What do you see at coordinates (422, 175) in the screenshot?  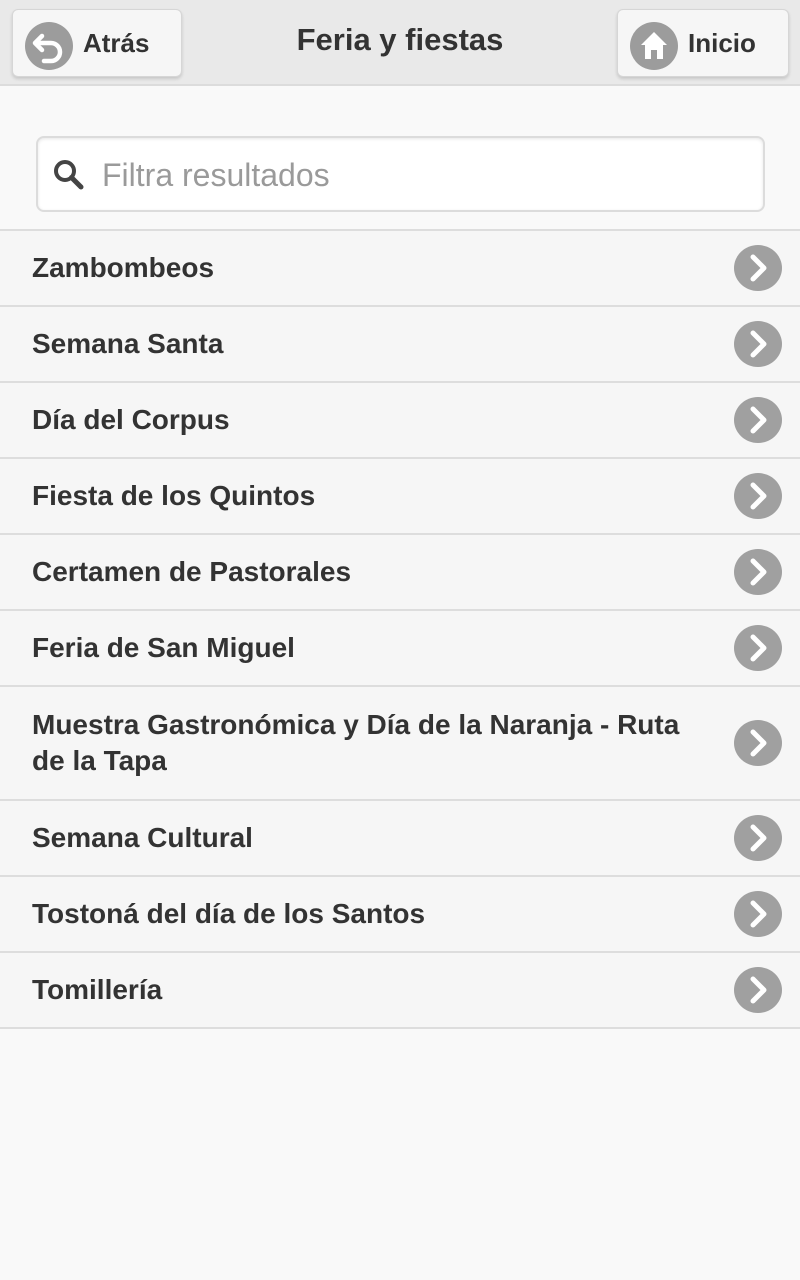 I see `search-input` at bounding box center [422, 175].